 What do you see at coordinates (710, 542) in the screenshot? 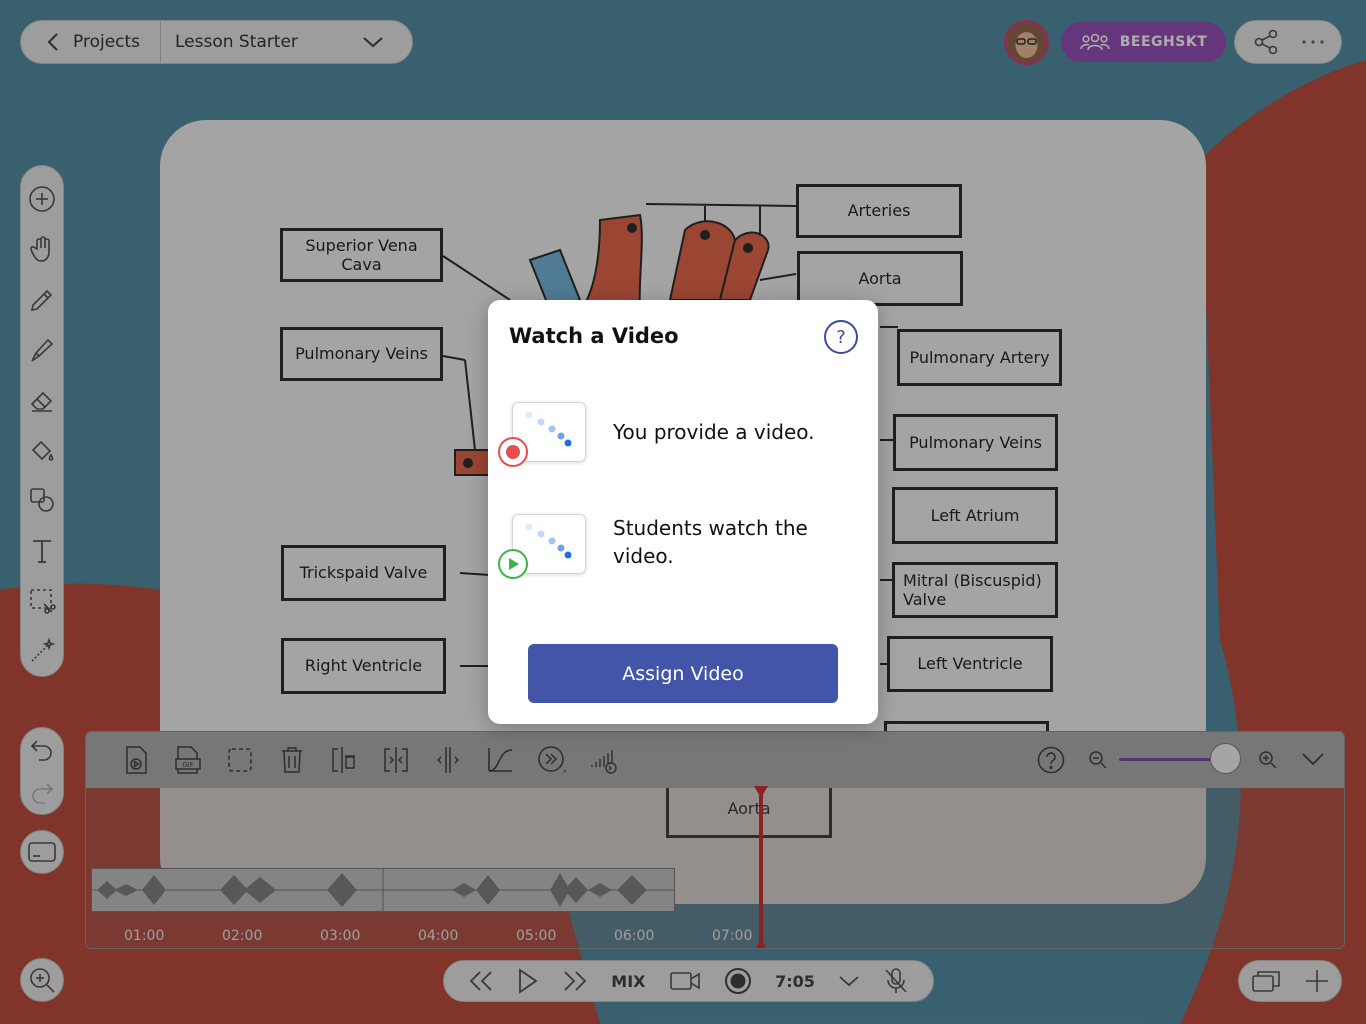
I see `step-watch-text: Students watch the video.` at bounding box center [710, 542].